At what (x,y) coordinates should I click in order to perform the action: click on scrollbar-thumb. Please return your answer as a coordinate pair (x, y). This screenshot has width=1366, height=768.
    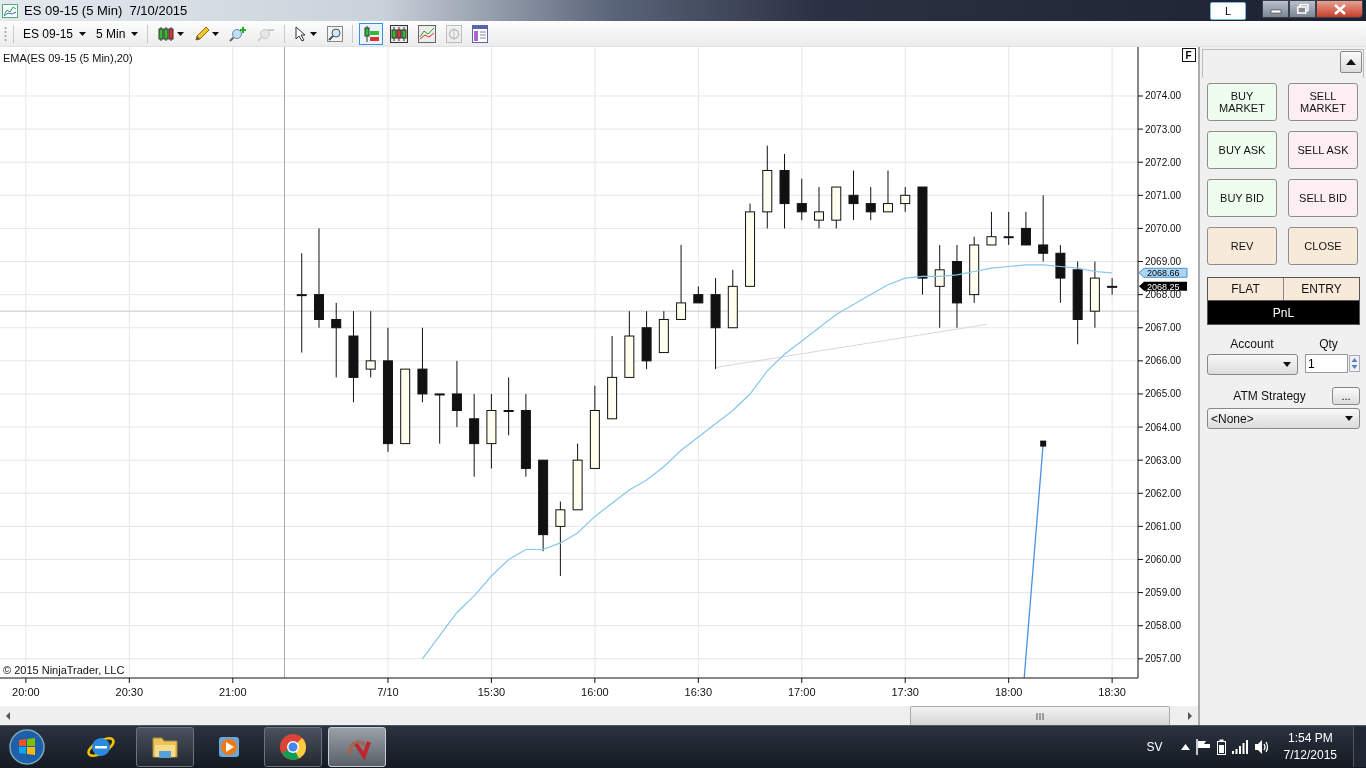
    Looking at the image, I should click on (1040, 716).